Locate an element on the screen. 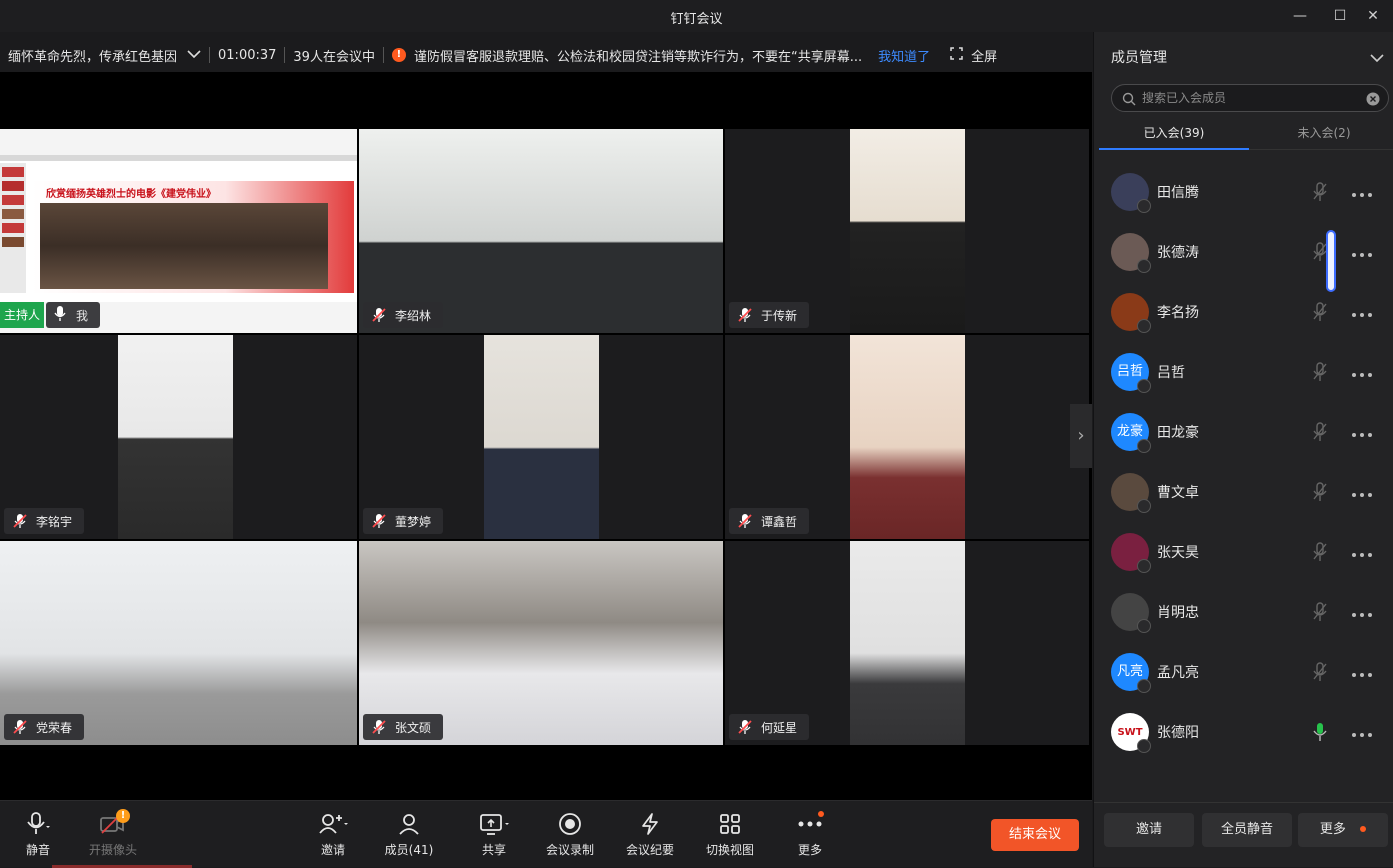 The width and height of the screenshot is (1393, 868). avatar-initials: 凡亮 is located at coordinates (1129, 671).